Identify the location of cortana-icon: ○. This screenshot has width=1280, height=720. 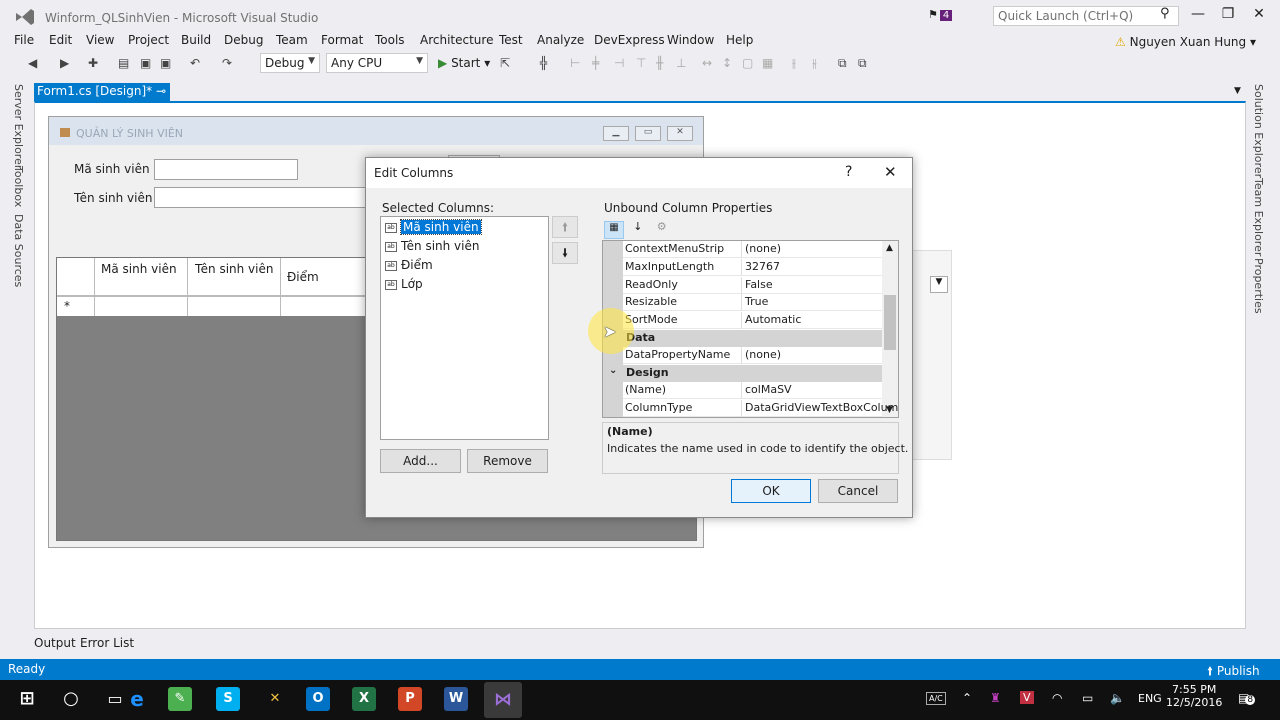
(71, 699).